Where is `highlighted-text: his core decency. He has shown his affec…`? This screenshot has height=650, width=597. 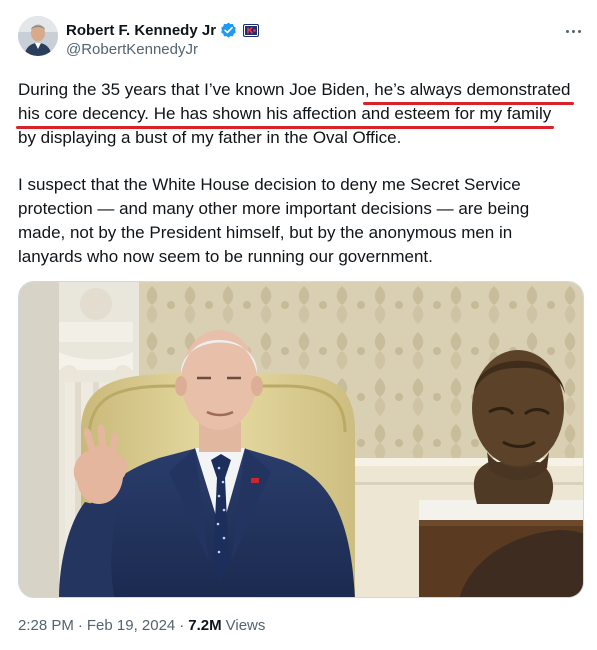 highlighted-text: his core decency. He has shown his affec… is located at coordinates (285, 115).